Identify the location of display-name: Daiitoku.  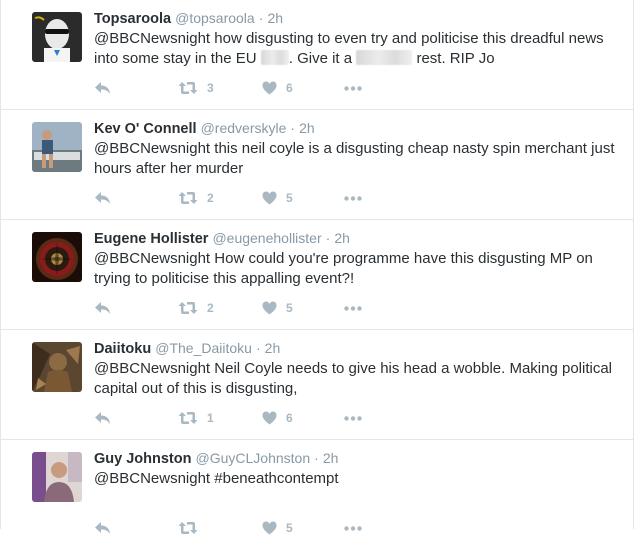
(122, 349).